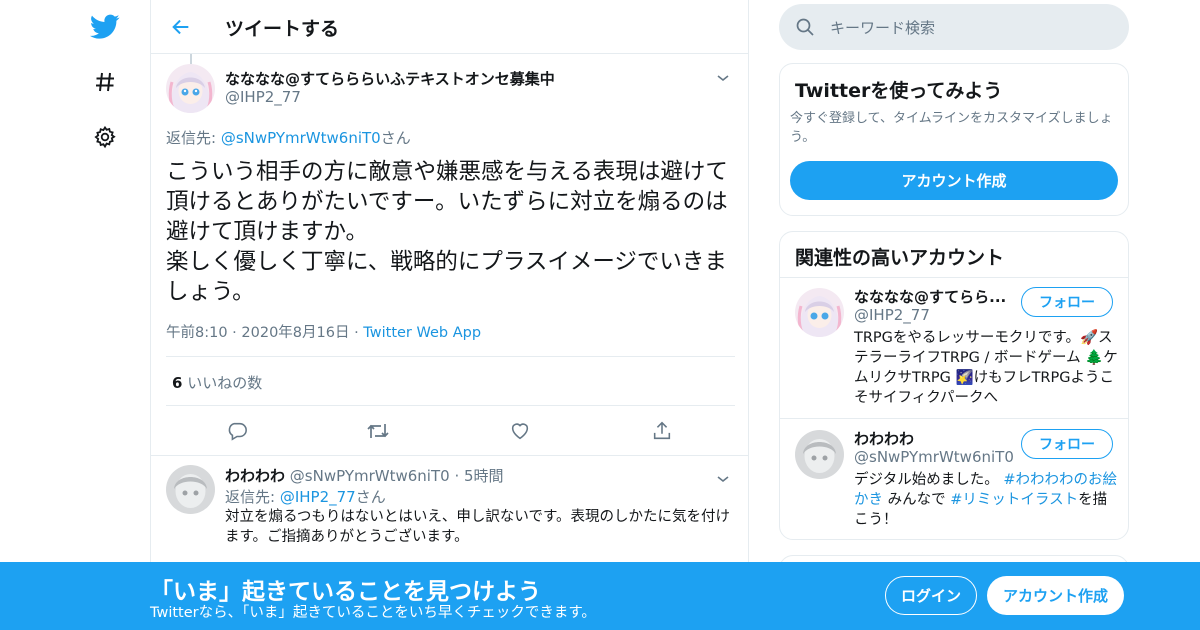 The height and width of the screenshot is (630, 1200). What do you see at coordinates (520, 431) in the screenshot?
I see `like-icon` at bounding box center [520, 431].